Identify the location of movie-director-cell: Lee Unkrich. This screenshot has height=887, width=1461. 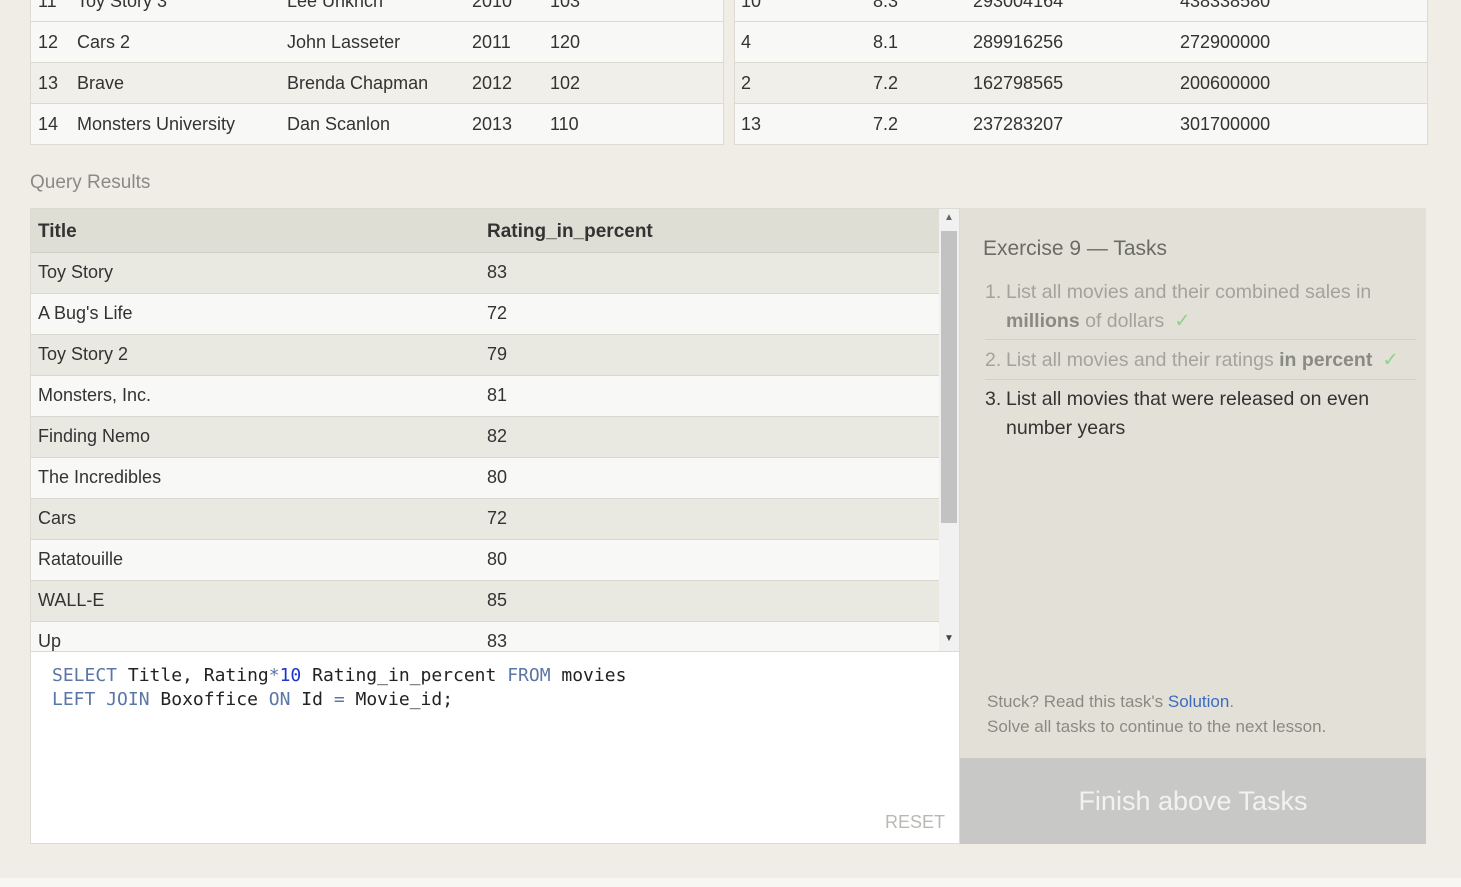
(335, 5).